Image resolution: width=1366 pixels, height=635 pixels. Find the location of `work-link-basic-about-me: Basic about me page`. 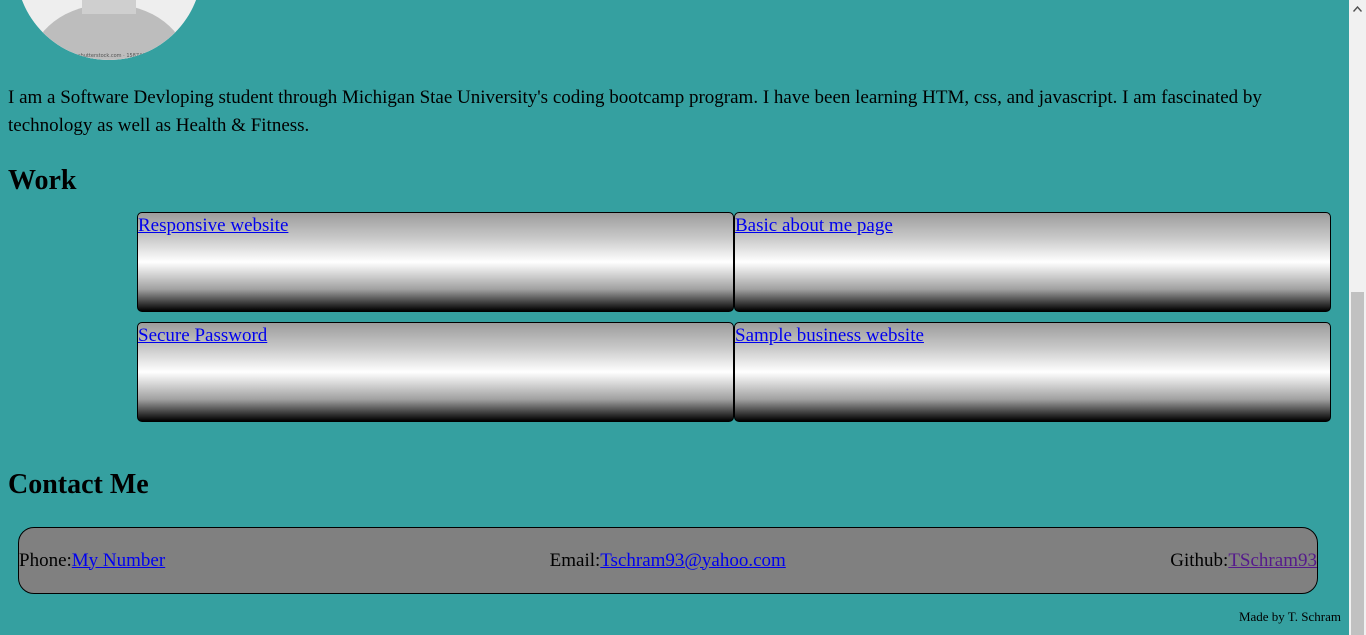

work-link-basic-about-me: Basic about me page is located at coordinates (814, 225).